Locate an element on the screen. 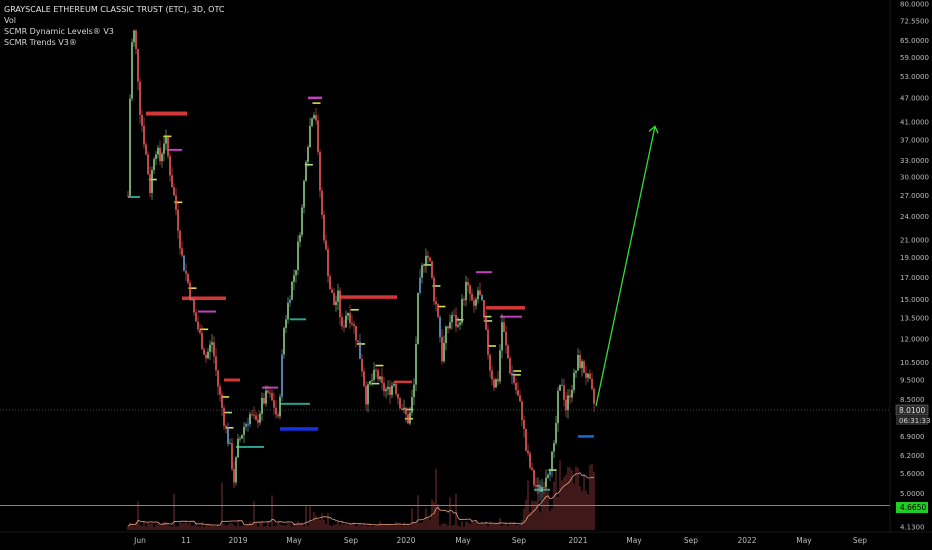  countdown-value: 06:31:33 is located at coordinates (914, 421).